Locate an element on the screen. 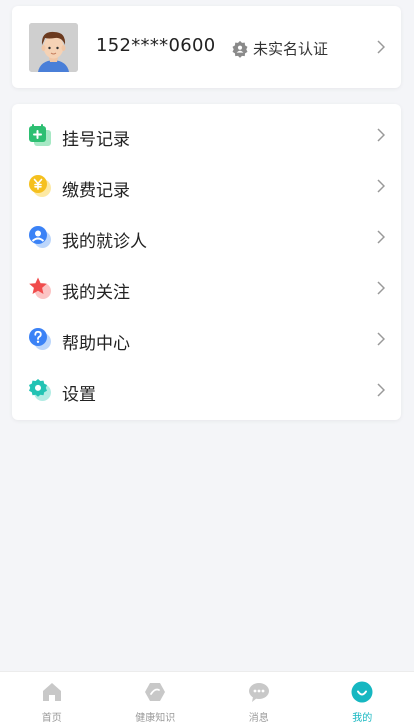 This screenshot has width=414, height=727. tab-health-knowledge: 健康知识 is located at coordinates (156, 699).